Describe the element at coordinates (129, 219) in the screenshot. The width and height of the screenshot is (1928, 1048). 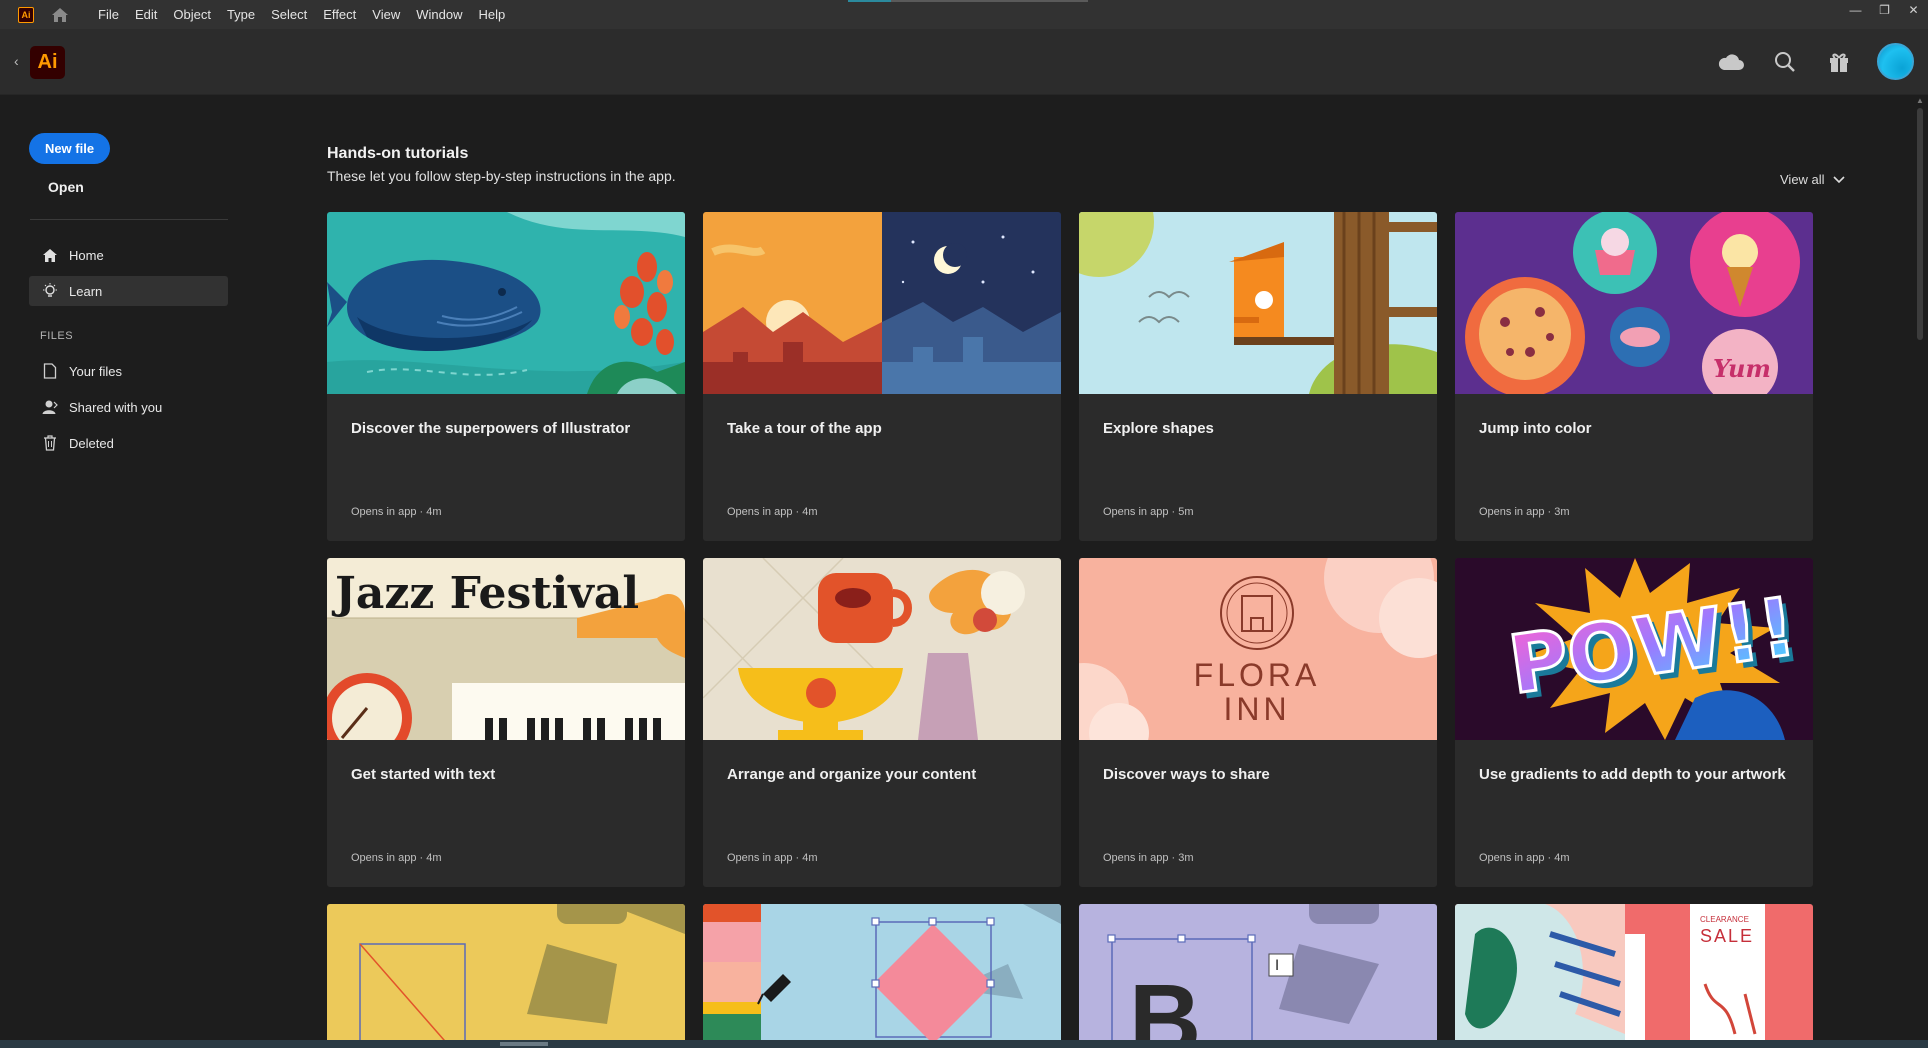
I see `sidebar-divider` at that location.